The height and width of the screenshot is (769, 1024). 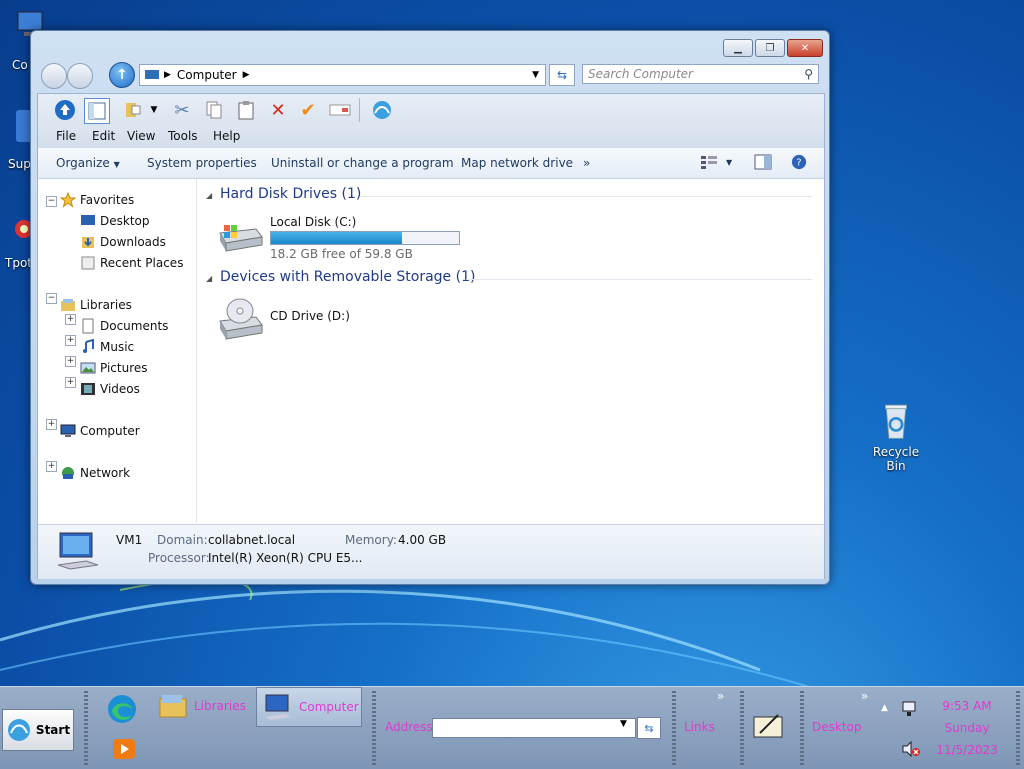 I want to click on desktop-icon-support-label: Sup, so click(x=19, y=164).